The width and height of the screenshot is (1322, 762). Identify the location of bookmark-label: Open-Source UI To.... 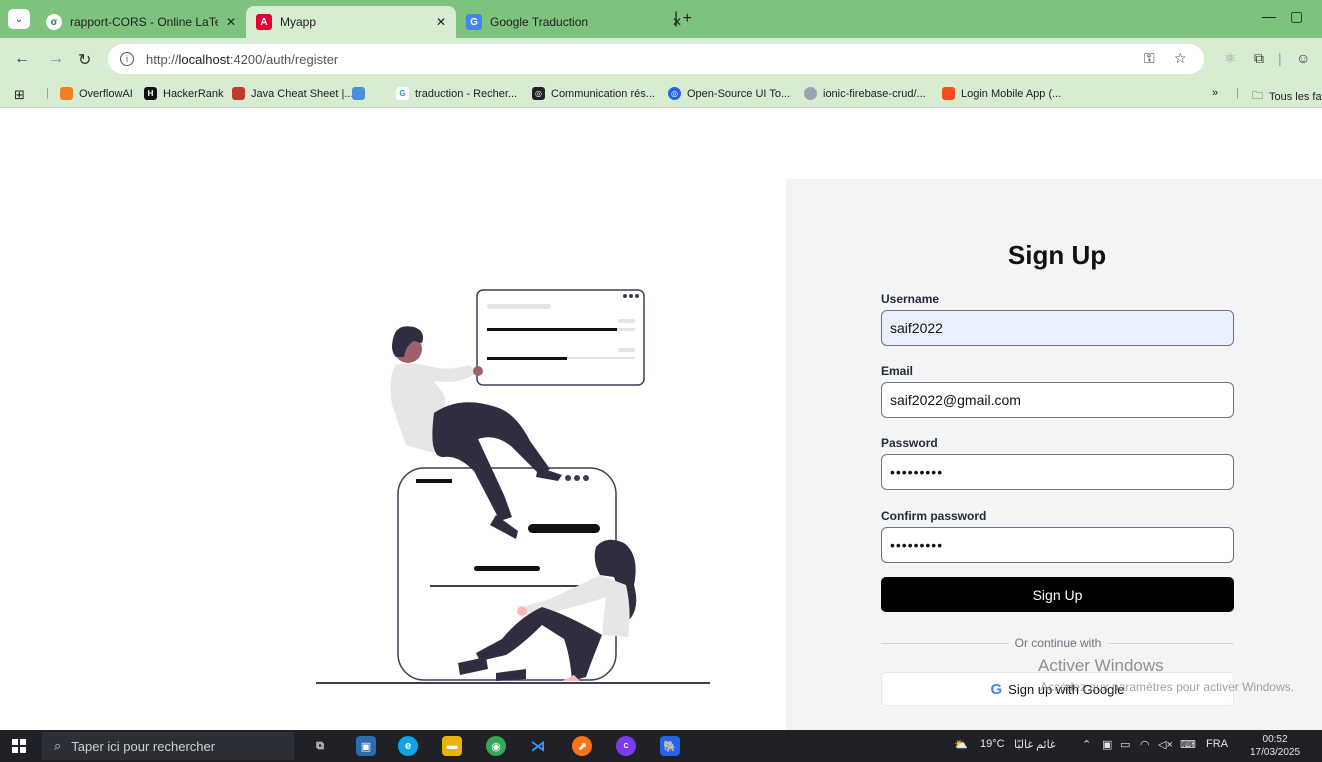
(739, 93).